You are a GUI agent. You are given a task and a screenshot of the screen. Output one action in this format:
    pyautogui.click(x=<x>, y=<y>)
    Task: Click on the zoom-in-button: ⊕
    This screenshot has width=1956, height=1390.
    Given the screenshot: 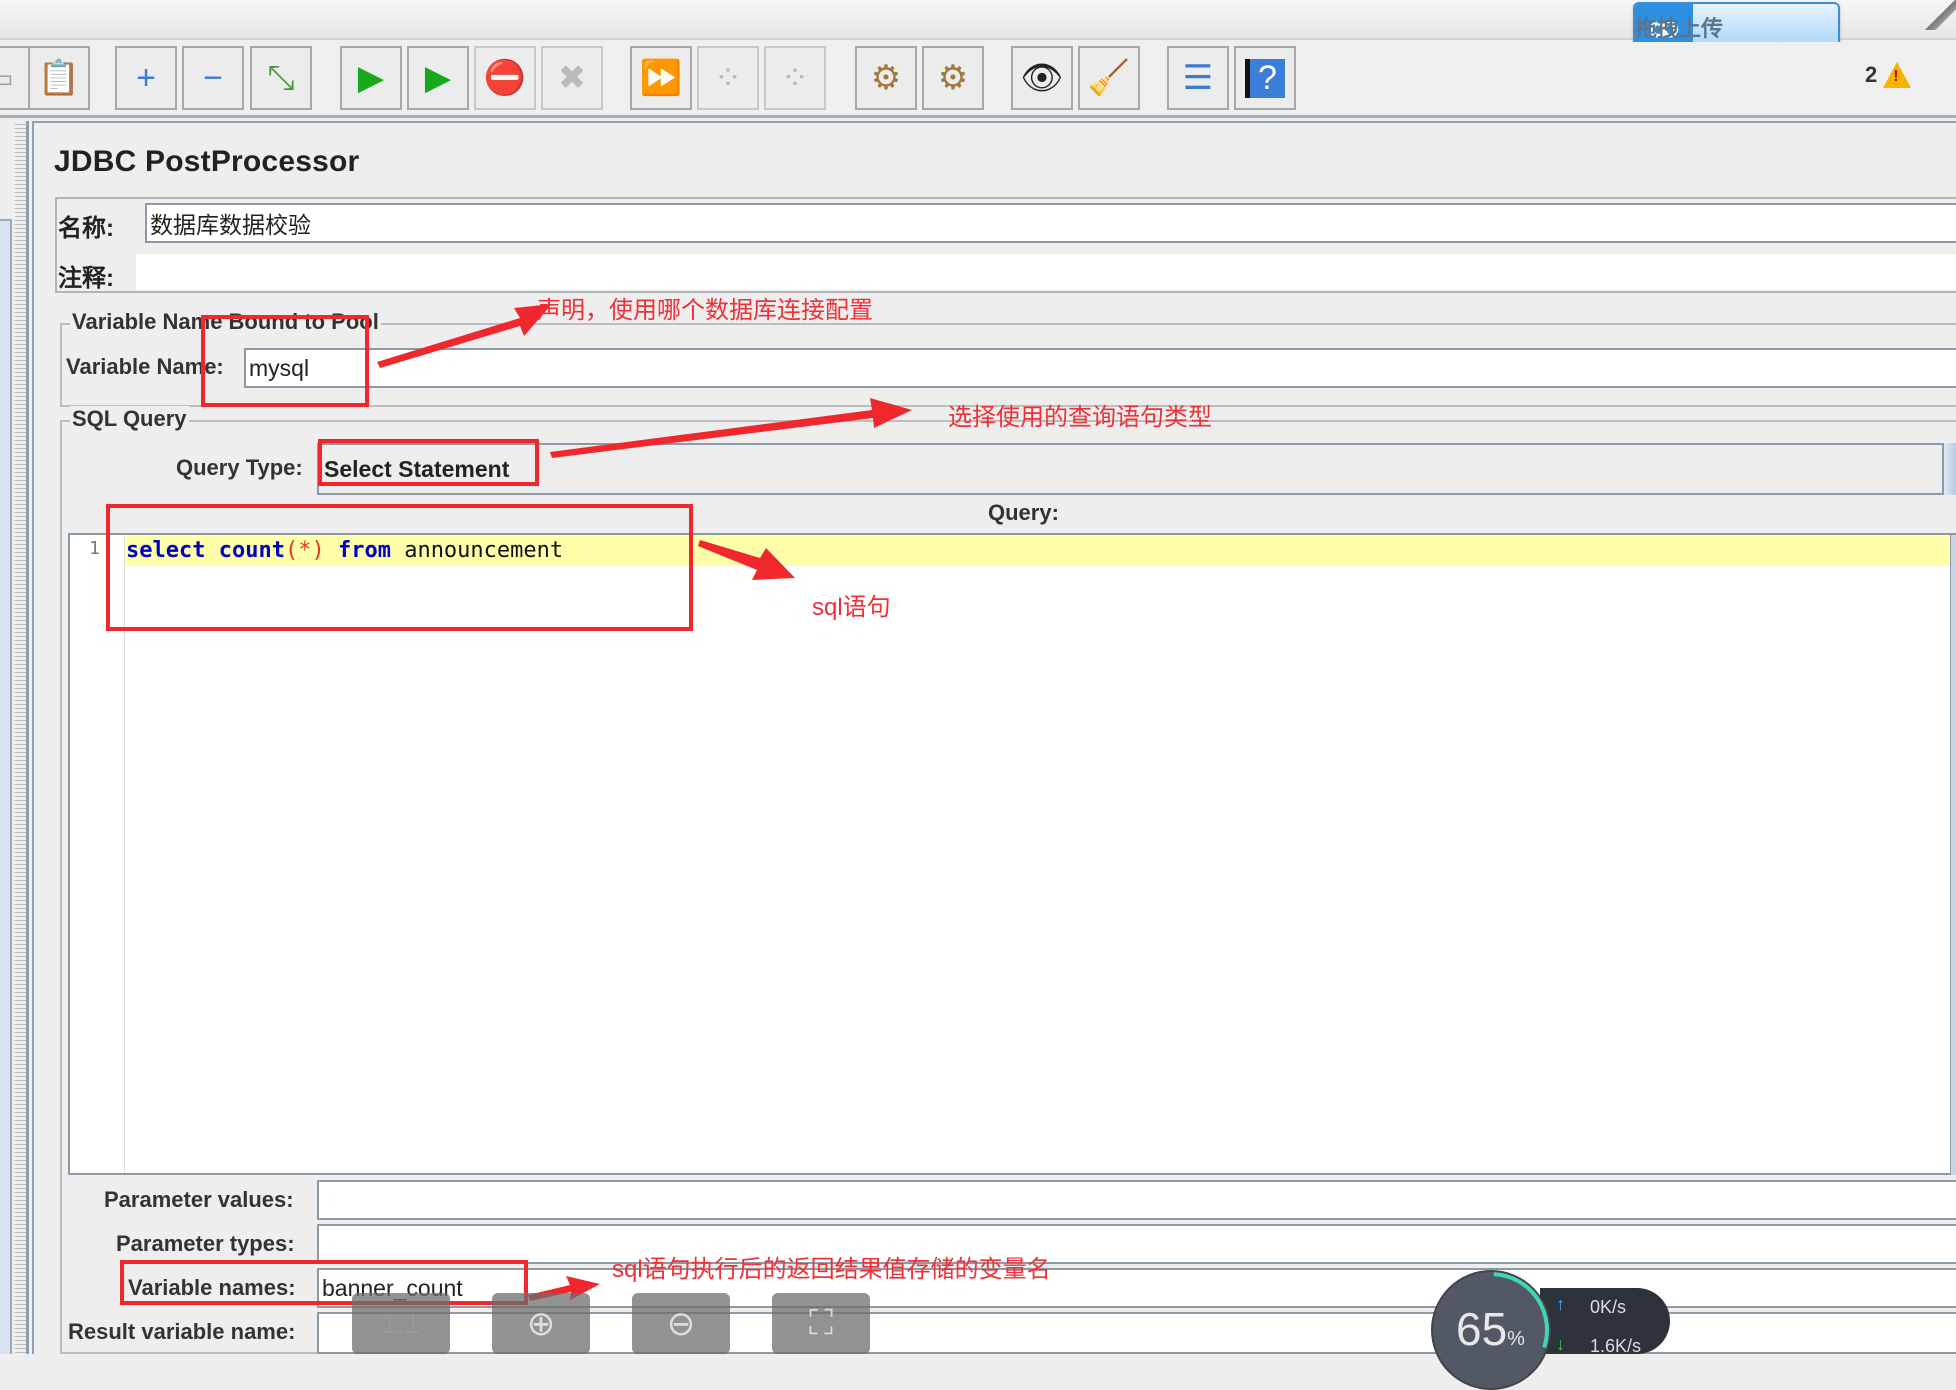 What is the action you would take?
    pyautogui.click(x=541, y=1323)
    